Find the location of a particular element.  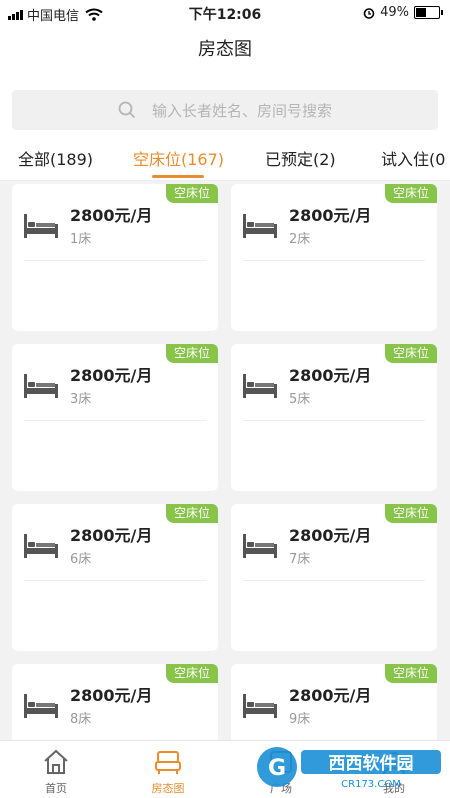

room-card: 空床位 2800元/月 3床 is located at coordinates (115, 417).